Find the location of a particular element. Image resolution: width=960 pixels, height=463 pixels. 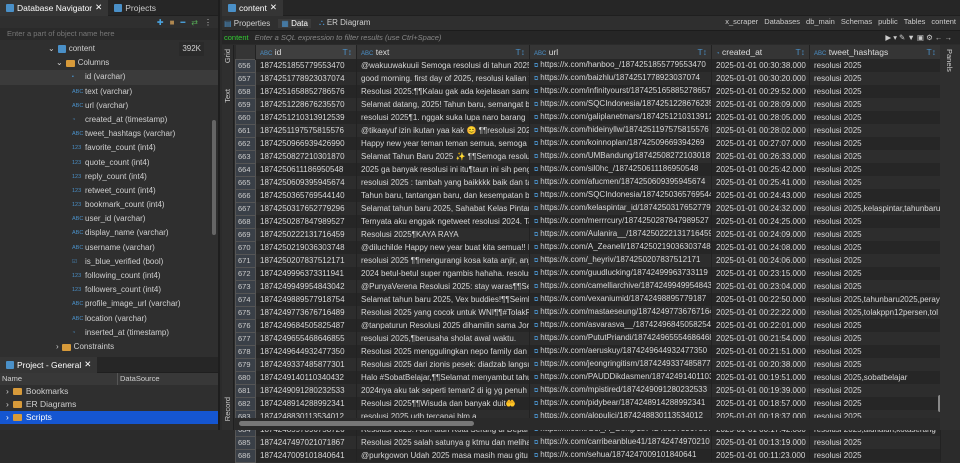

tree-node-column: ABC username (varchar) is located at coordinates (109, 248).